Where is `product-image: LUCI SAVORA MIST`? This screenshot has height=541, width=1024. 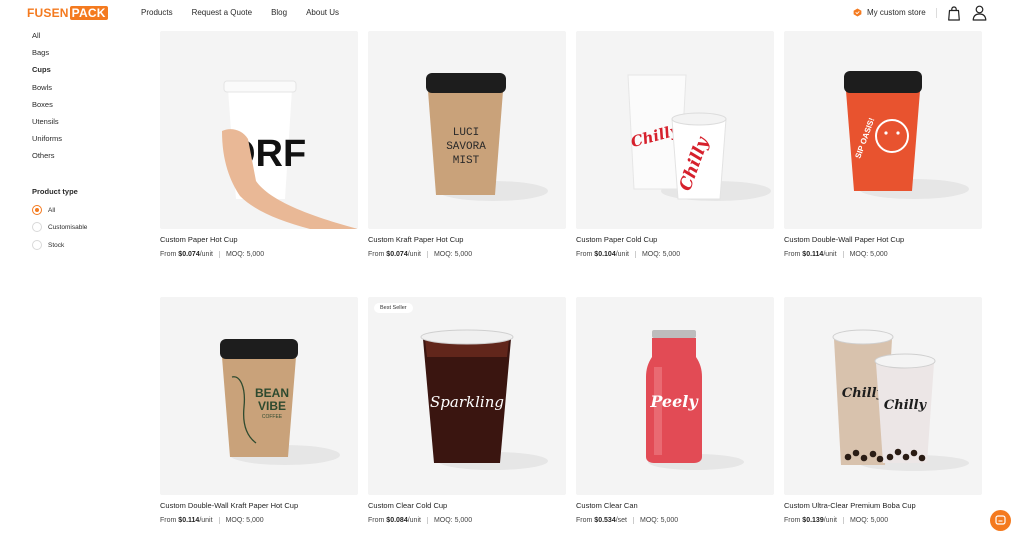
product-image: LUCI SAVORA MIST is located at coordinates (467, 130).